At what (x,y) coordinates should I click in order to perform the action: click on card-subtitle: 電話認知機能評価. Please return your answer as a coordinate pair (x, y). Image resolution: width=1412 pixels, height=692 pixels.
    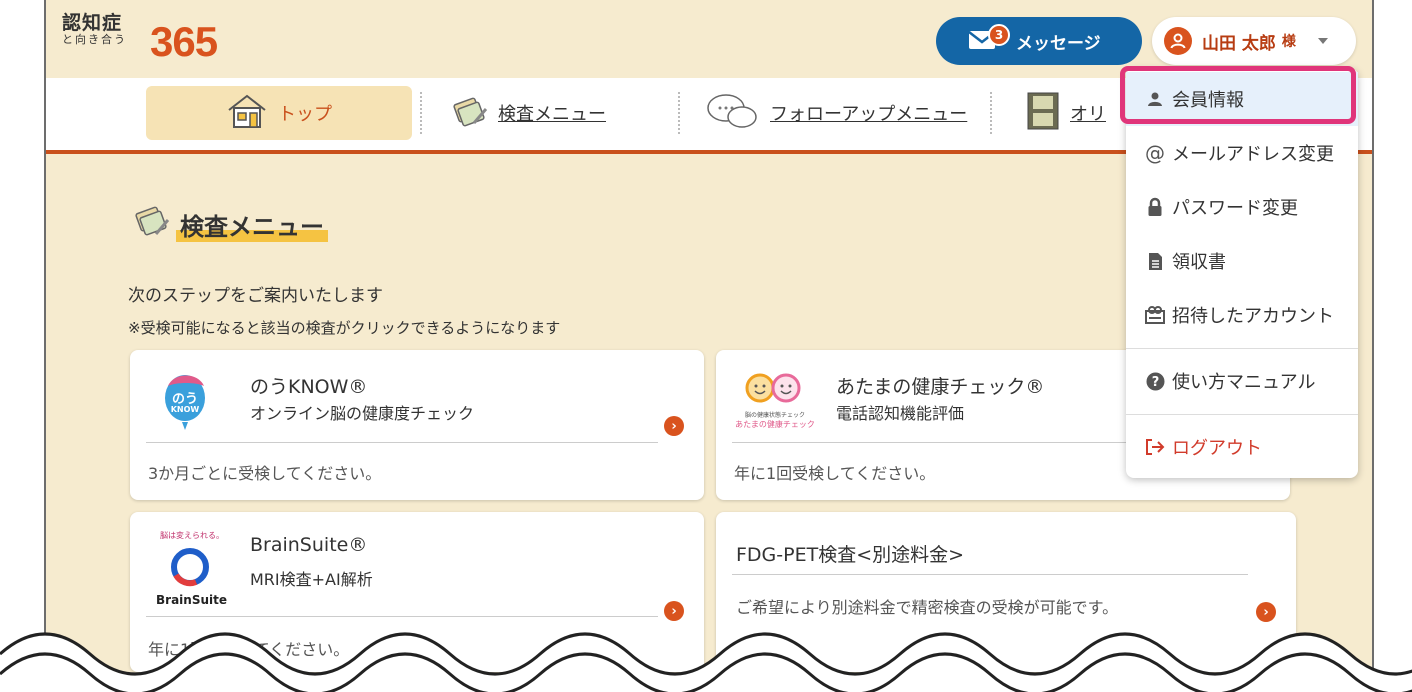
    Looking at the image, I should click on (900, 413).